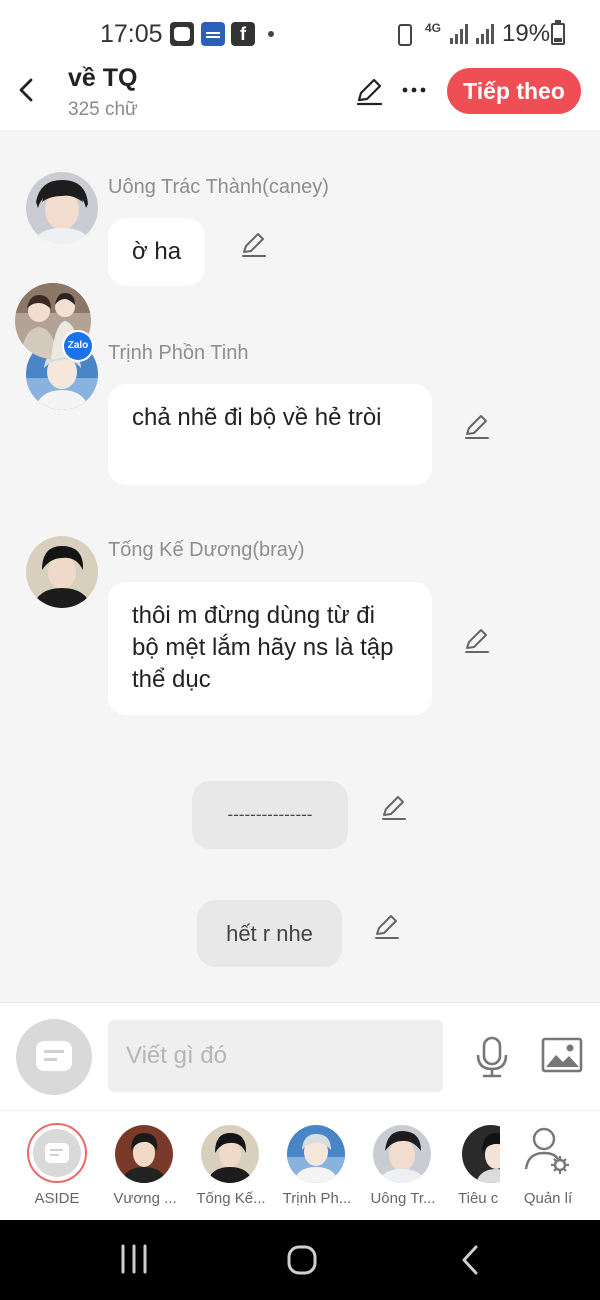 The image size is (600, 1300). What do you see at coordinates (271, 34) in the screenshot?
I see `more-notifications-dot` at bounding box center [271, 34].